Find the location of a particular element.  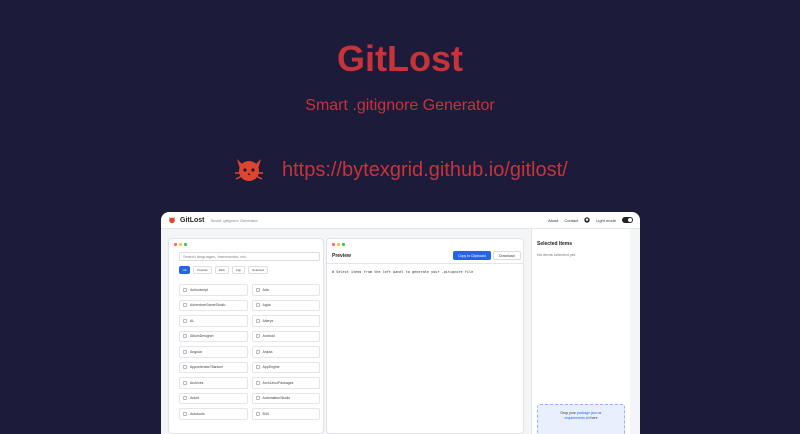

template-label: Angular is located at coordinates (196, 351).